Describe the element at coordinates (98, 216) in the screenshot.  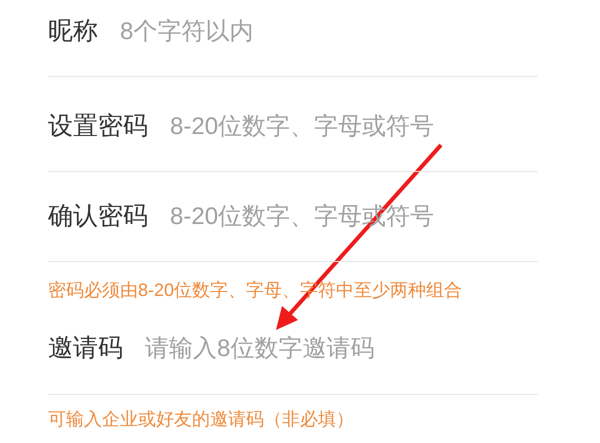
I see `field-label: 确认密码` at that location.